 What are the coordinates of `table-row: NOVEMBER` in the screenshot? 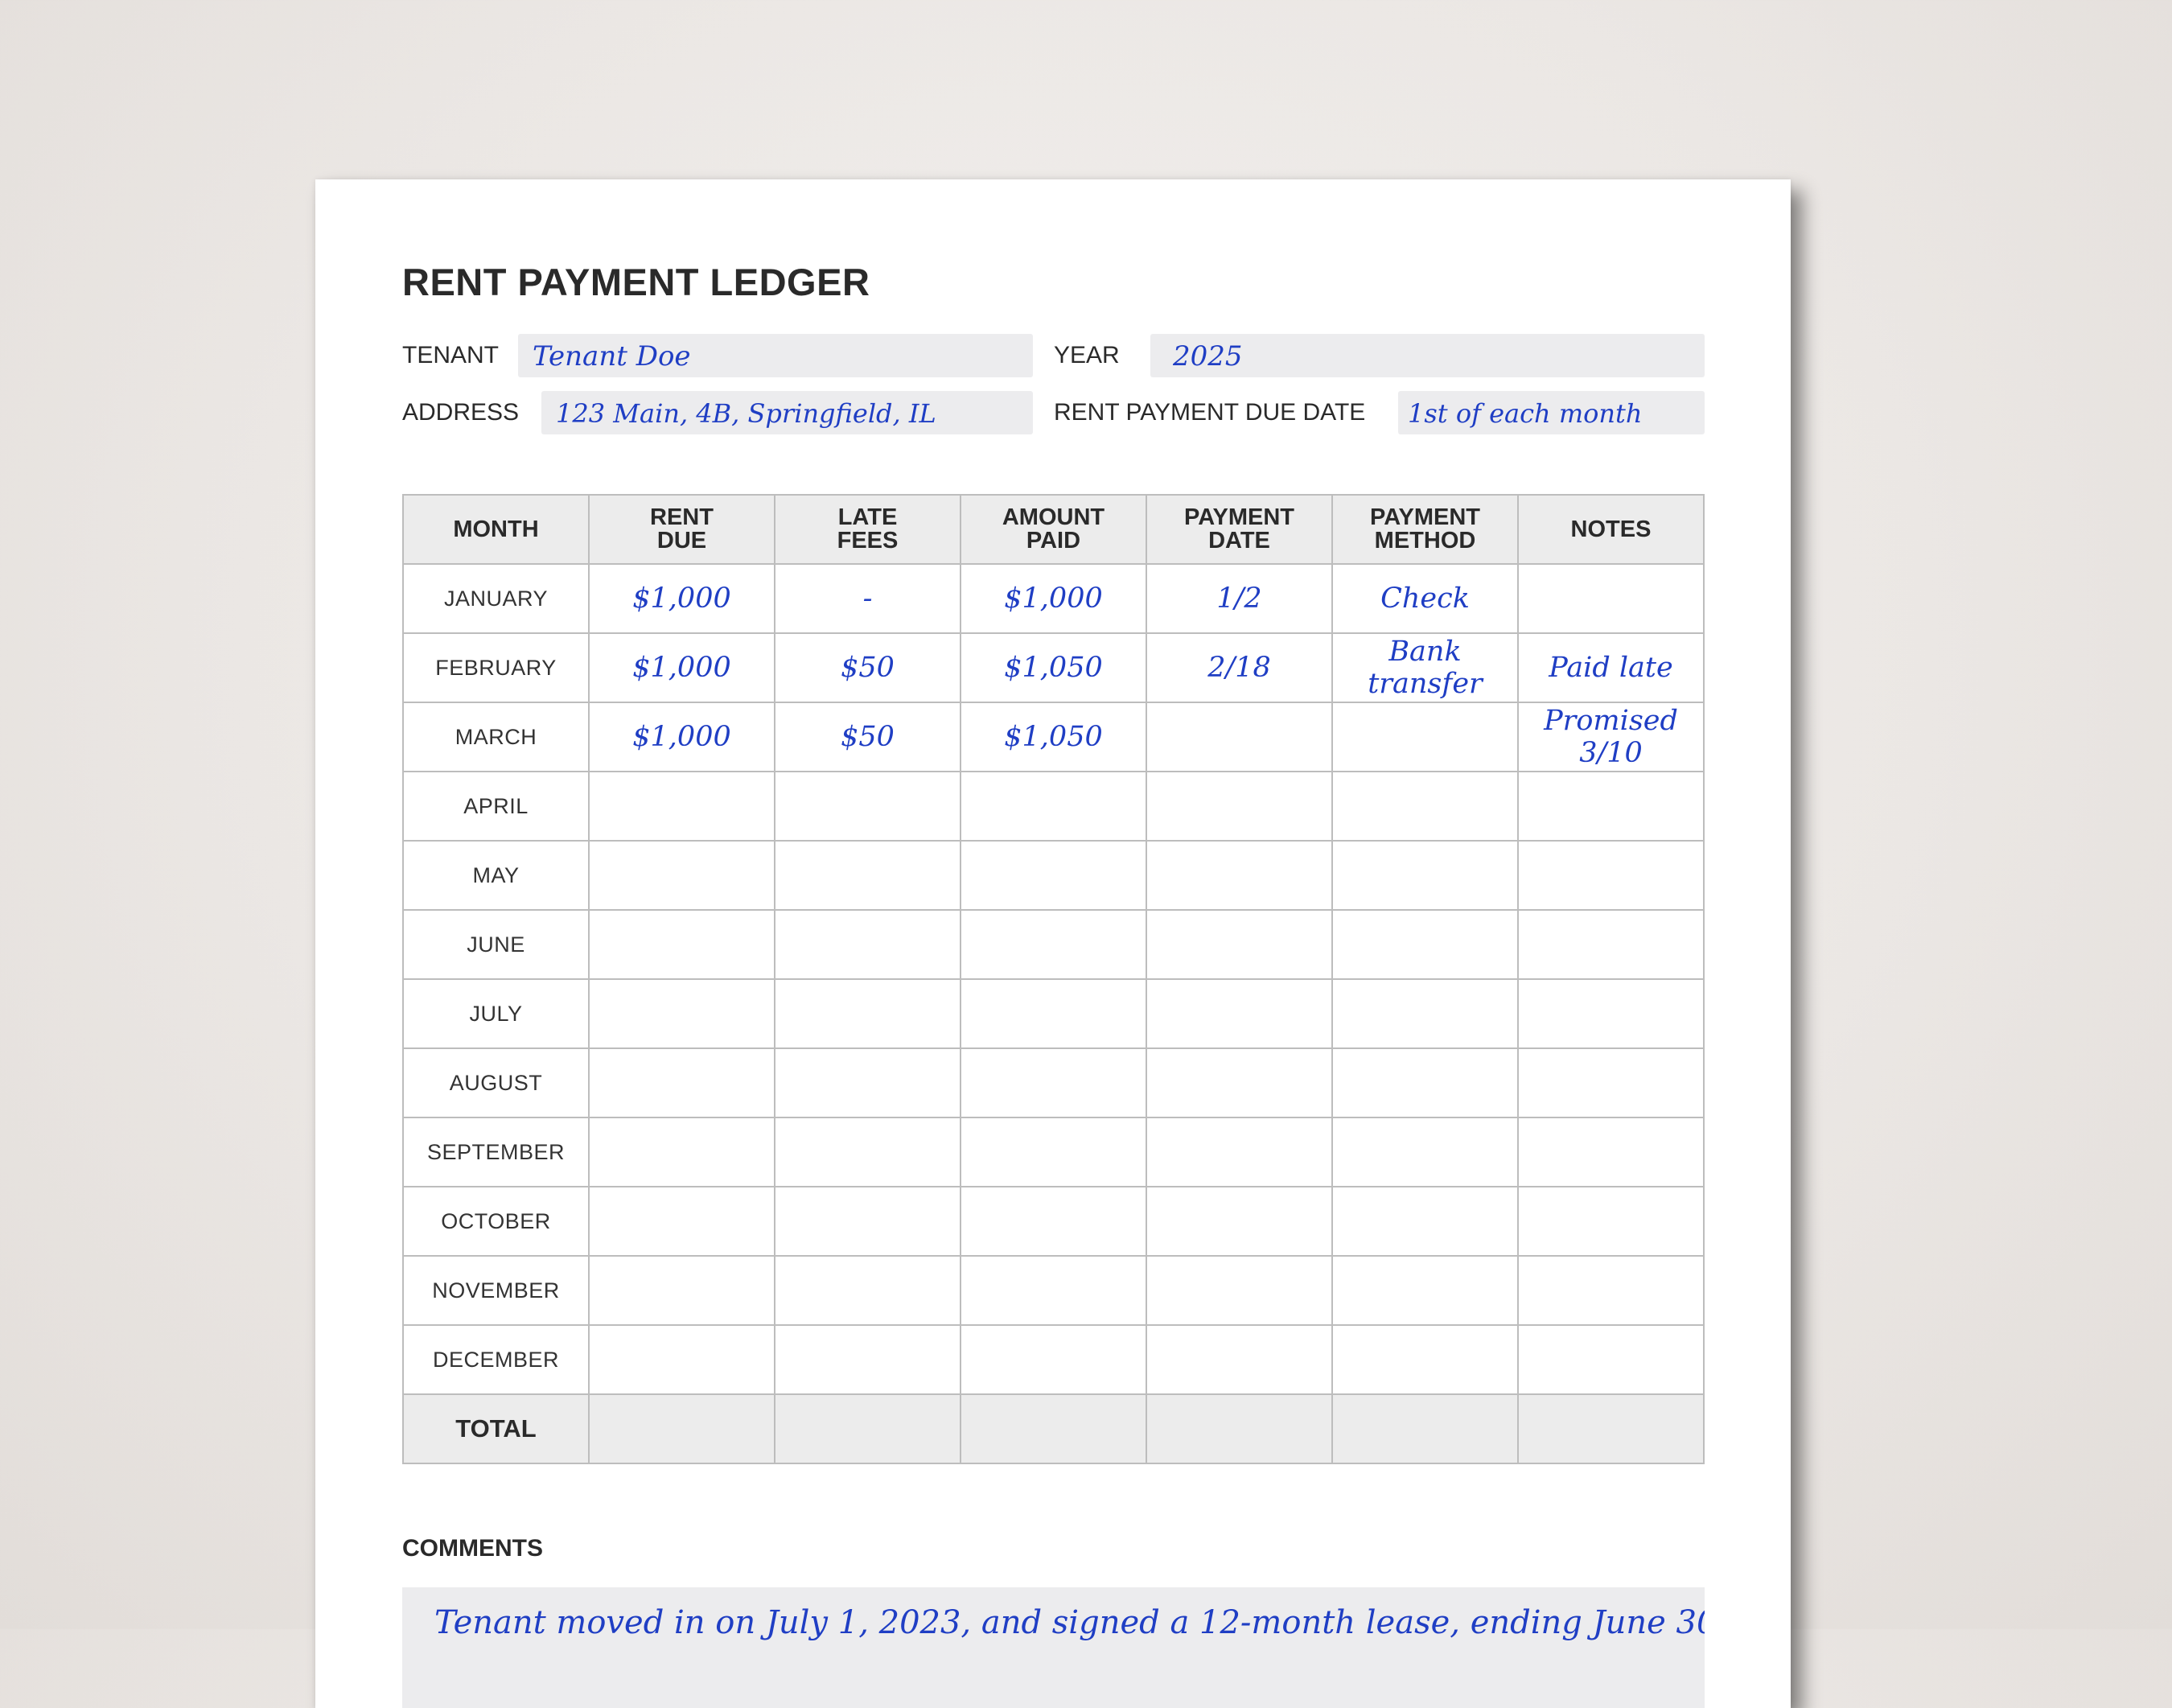 It's located at (1053, 1290).